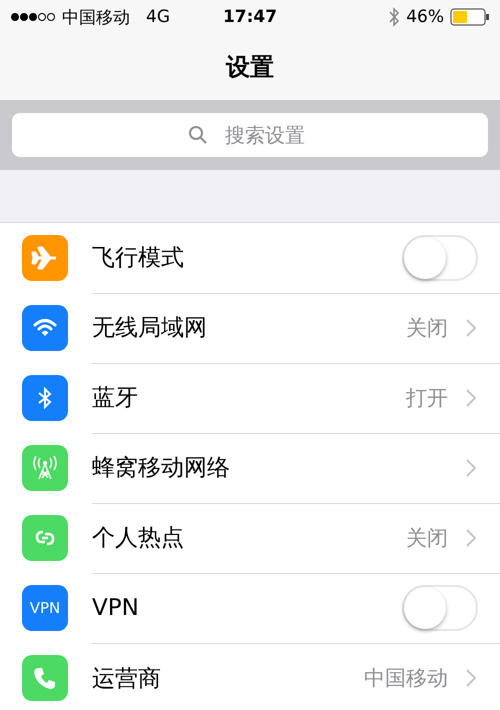 The height and width of the screenshot is (710, 500). I want to click on signal-icon, so click(33, 17).